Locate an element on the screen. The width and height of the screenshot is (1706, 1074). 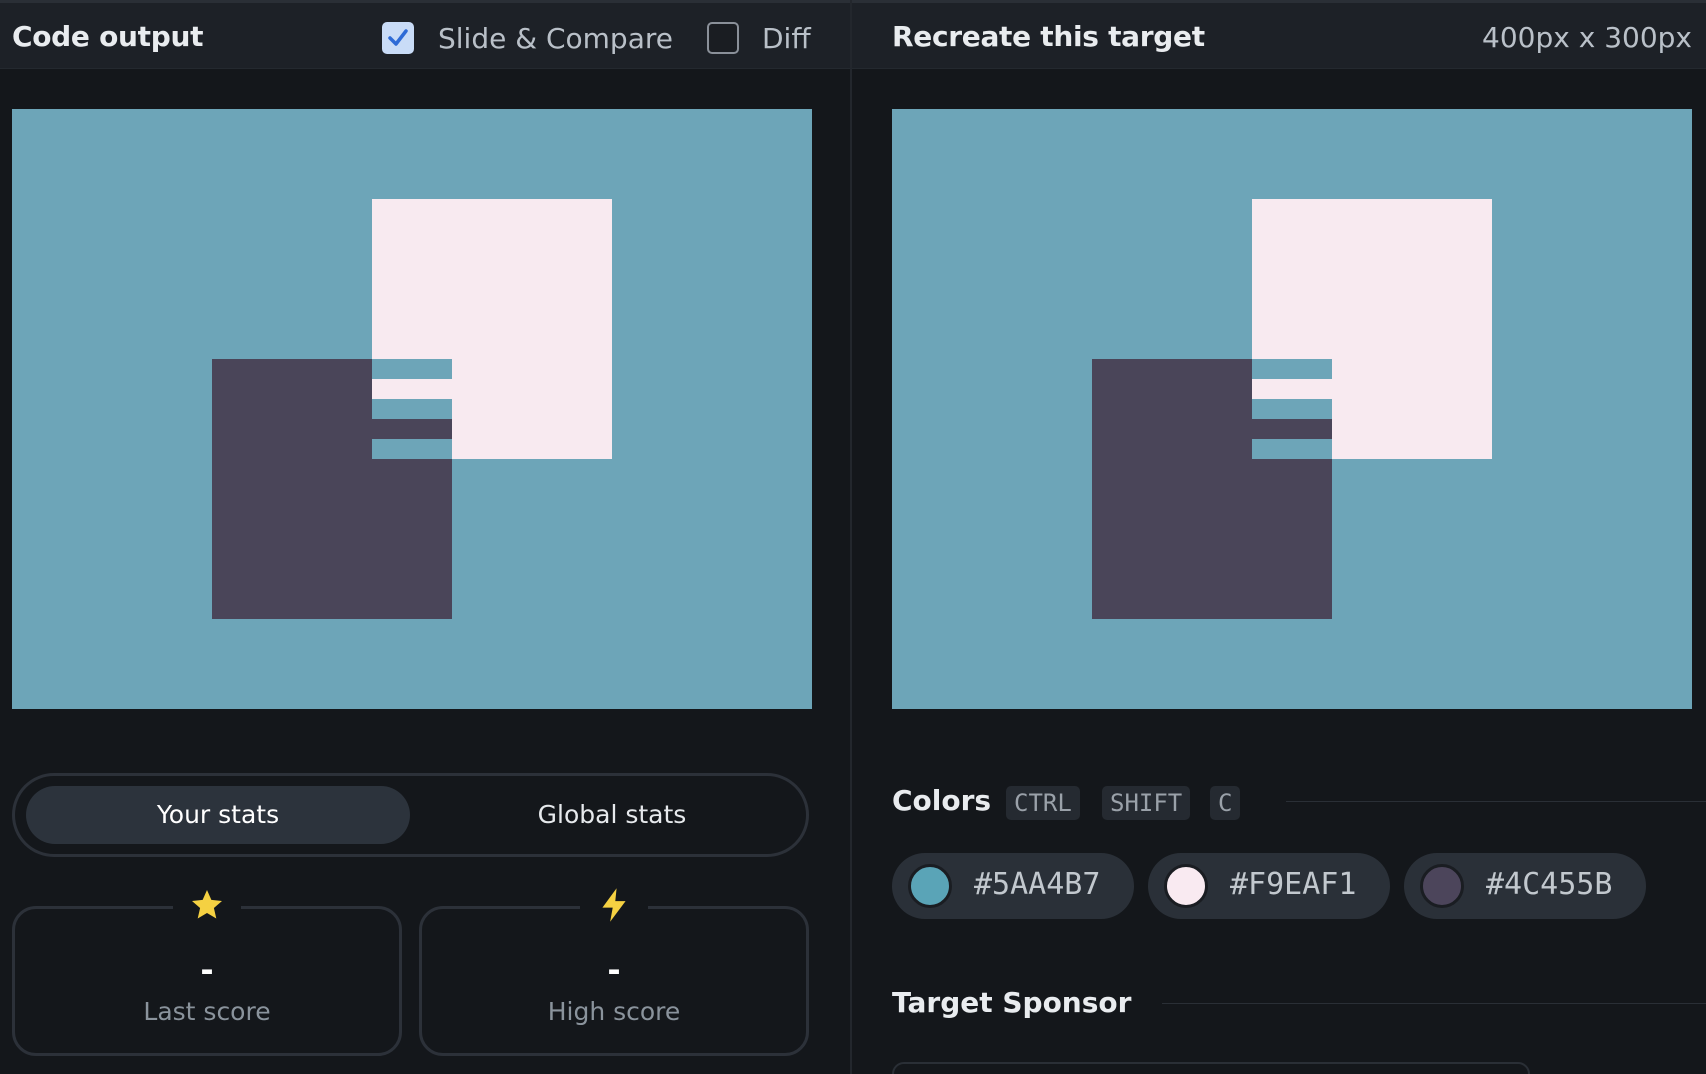
high-score-label: High score is located at coordinates (614, 1011).